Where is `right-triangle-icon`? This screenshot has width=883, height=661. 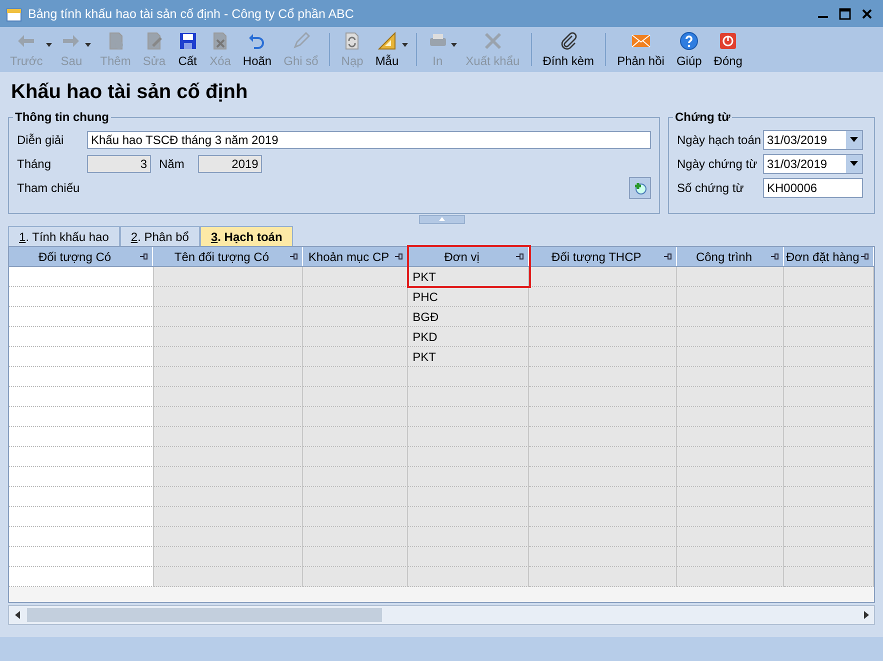 right-triangle-icon is located at coordinates (866, 615).